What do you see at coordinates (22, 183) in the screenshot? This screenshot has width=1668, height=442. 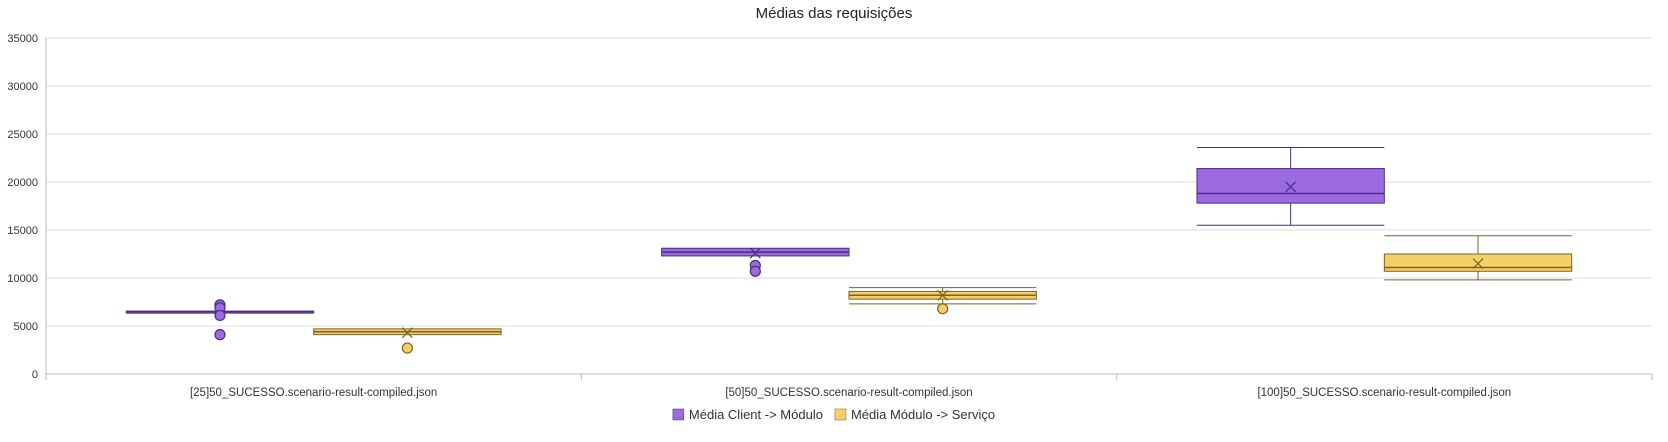 I see `y-tick-label: 20000` at bounding box center [22, 183].